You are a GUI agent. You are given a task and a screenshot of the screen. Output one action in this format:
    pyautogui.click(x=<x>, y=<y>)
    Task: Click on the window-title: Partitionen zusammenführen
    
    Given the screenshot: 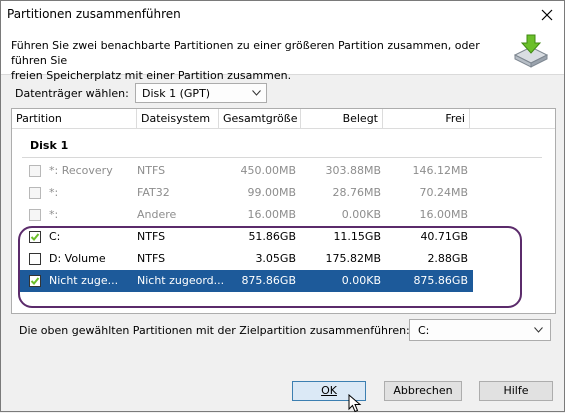 What is the action you would take?
    pyautogui.click(x=94, y=14)
    